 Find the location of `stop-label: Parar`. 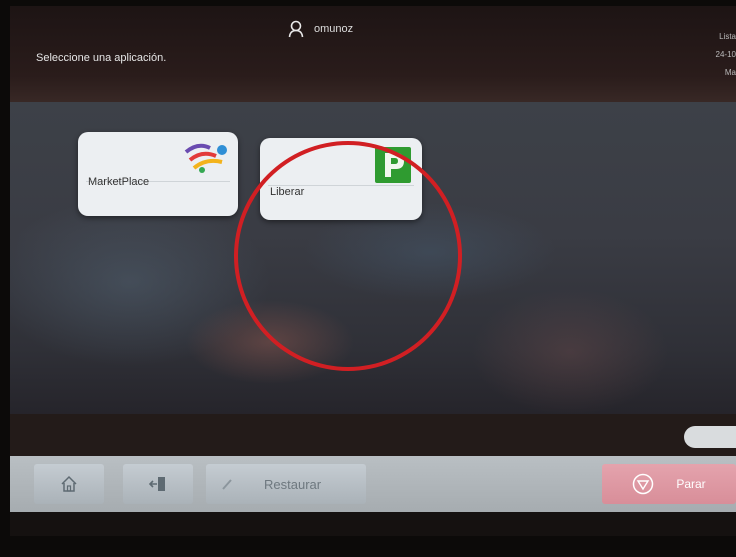

stop-label: Parar is located at coordinates (691, 484).